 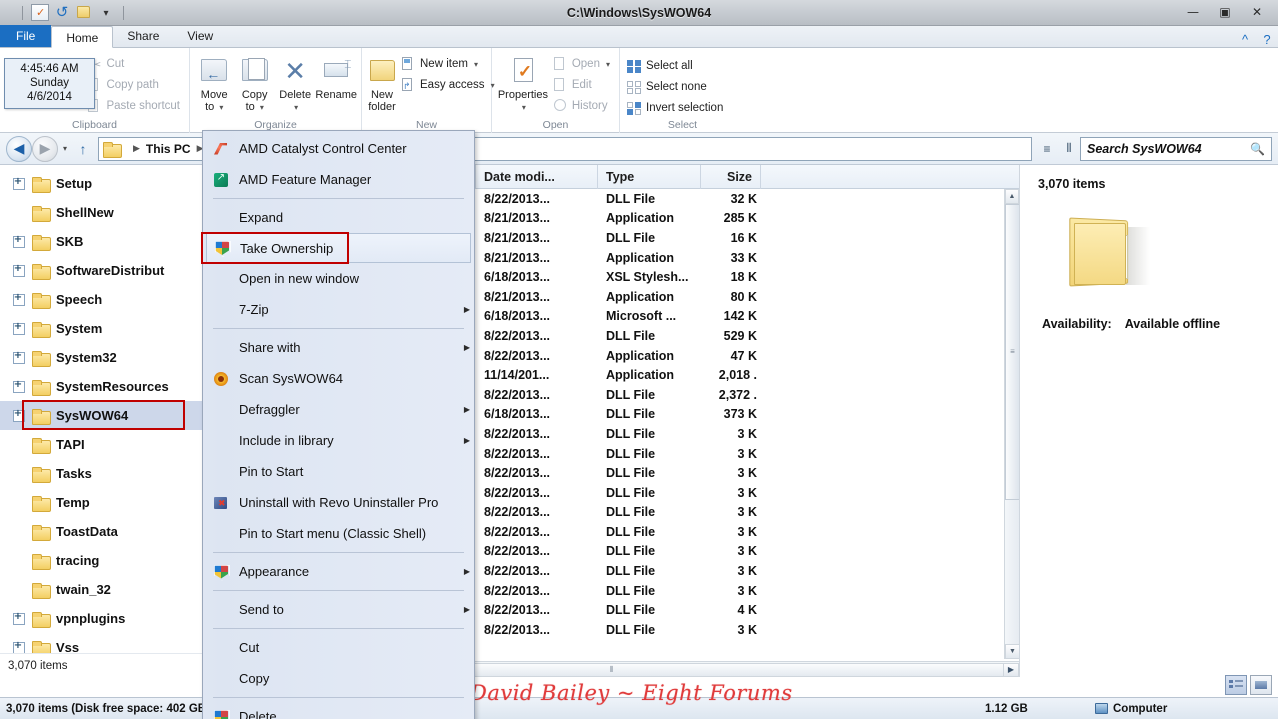 I want to click on forward-button: ▶, so click(x=45, y=148).